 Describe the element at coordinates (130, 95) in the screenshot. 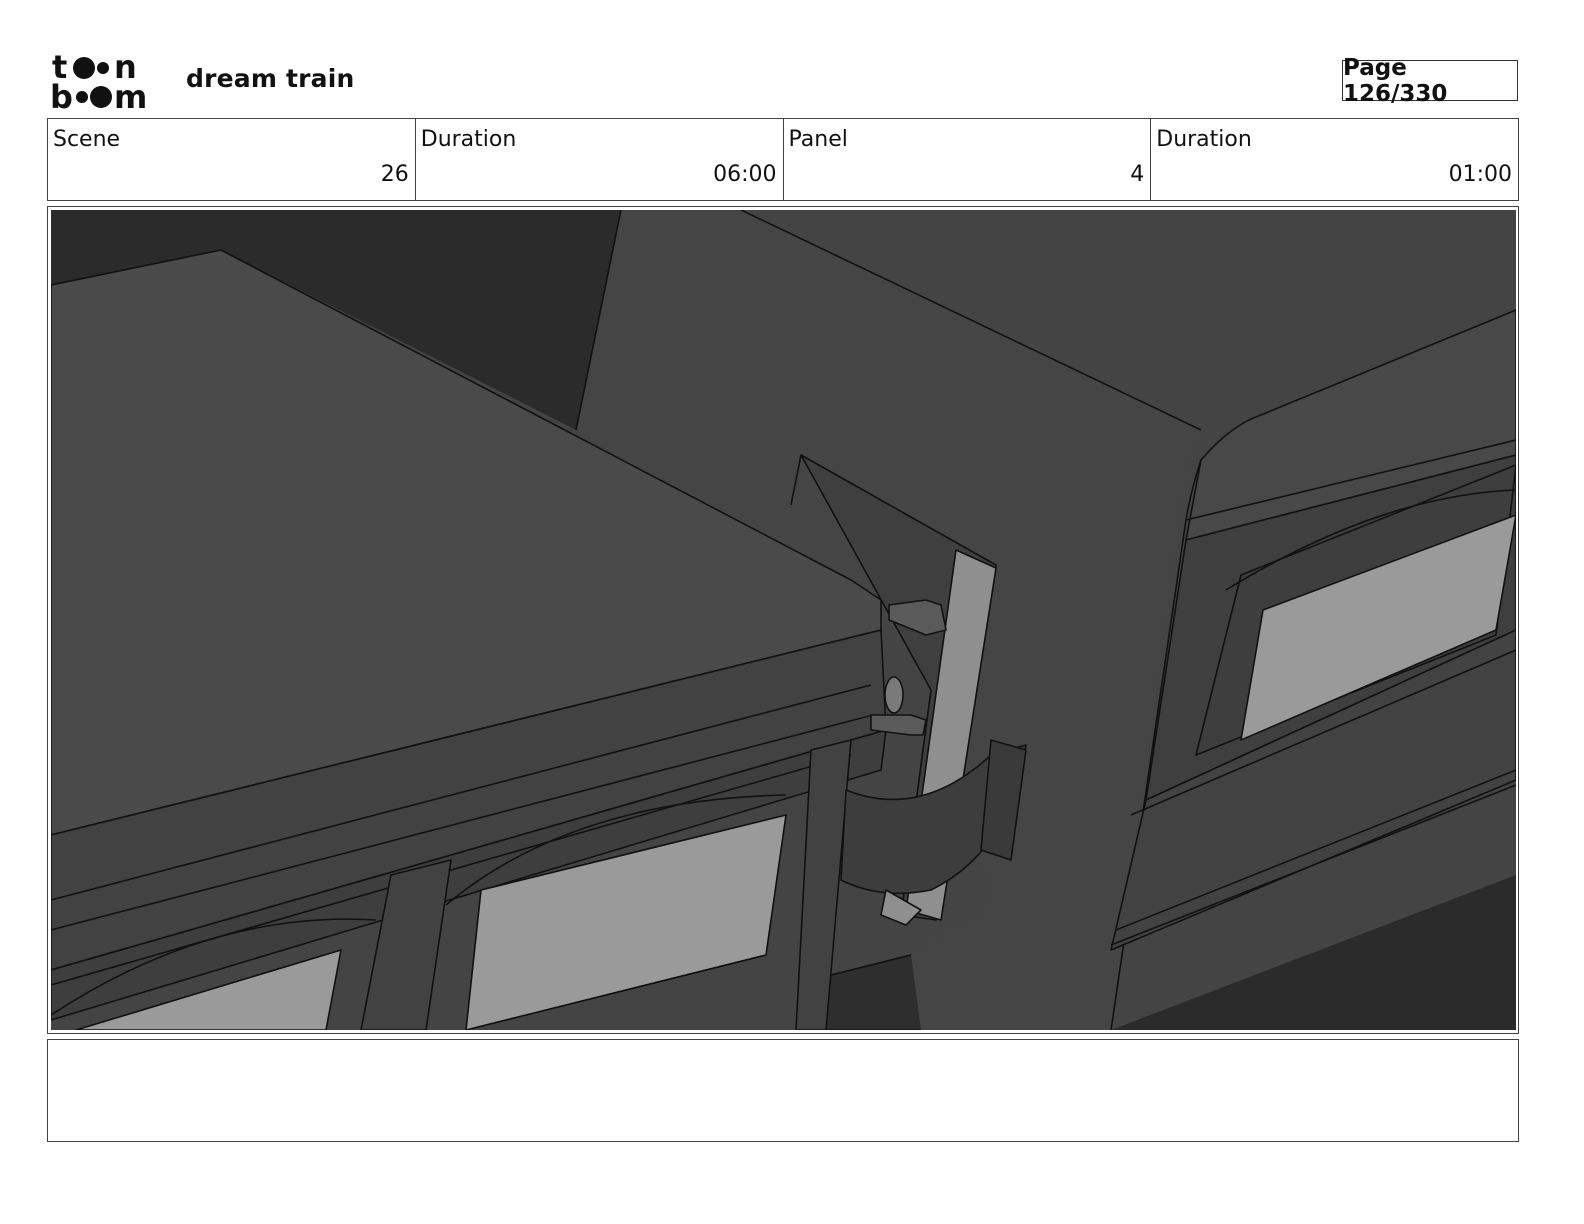

I see `svg-text: m` at that location.